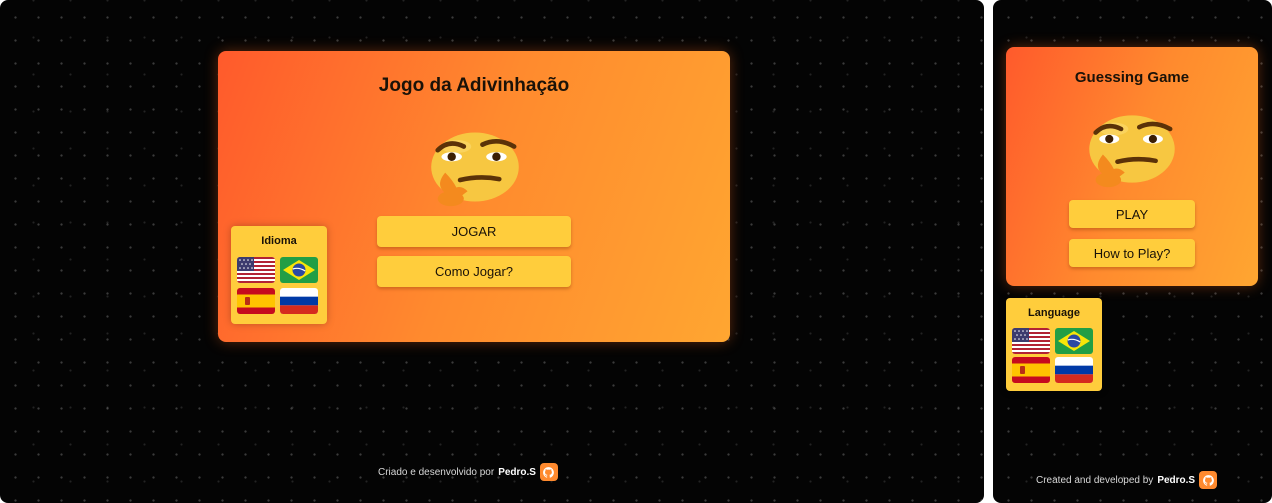 The height and width of the screenshot is (503, 1272). What do you see at coordinates (1095, 480) in the screenshot?
I see `footer-text: Created and developed by` at bounding box center [1095, 480].